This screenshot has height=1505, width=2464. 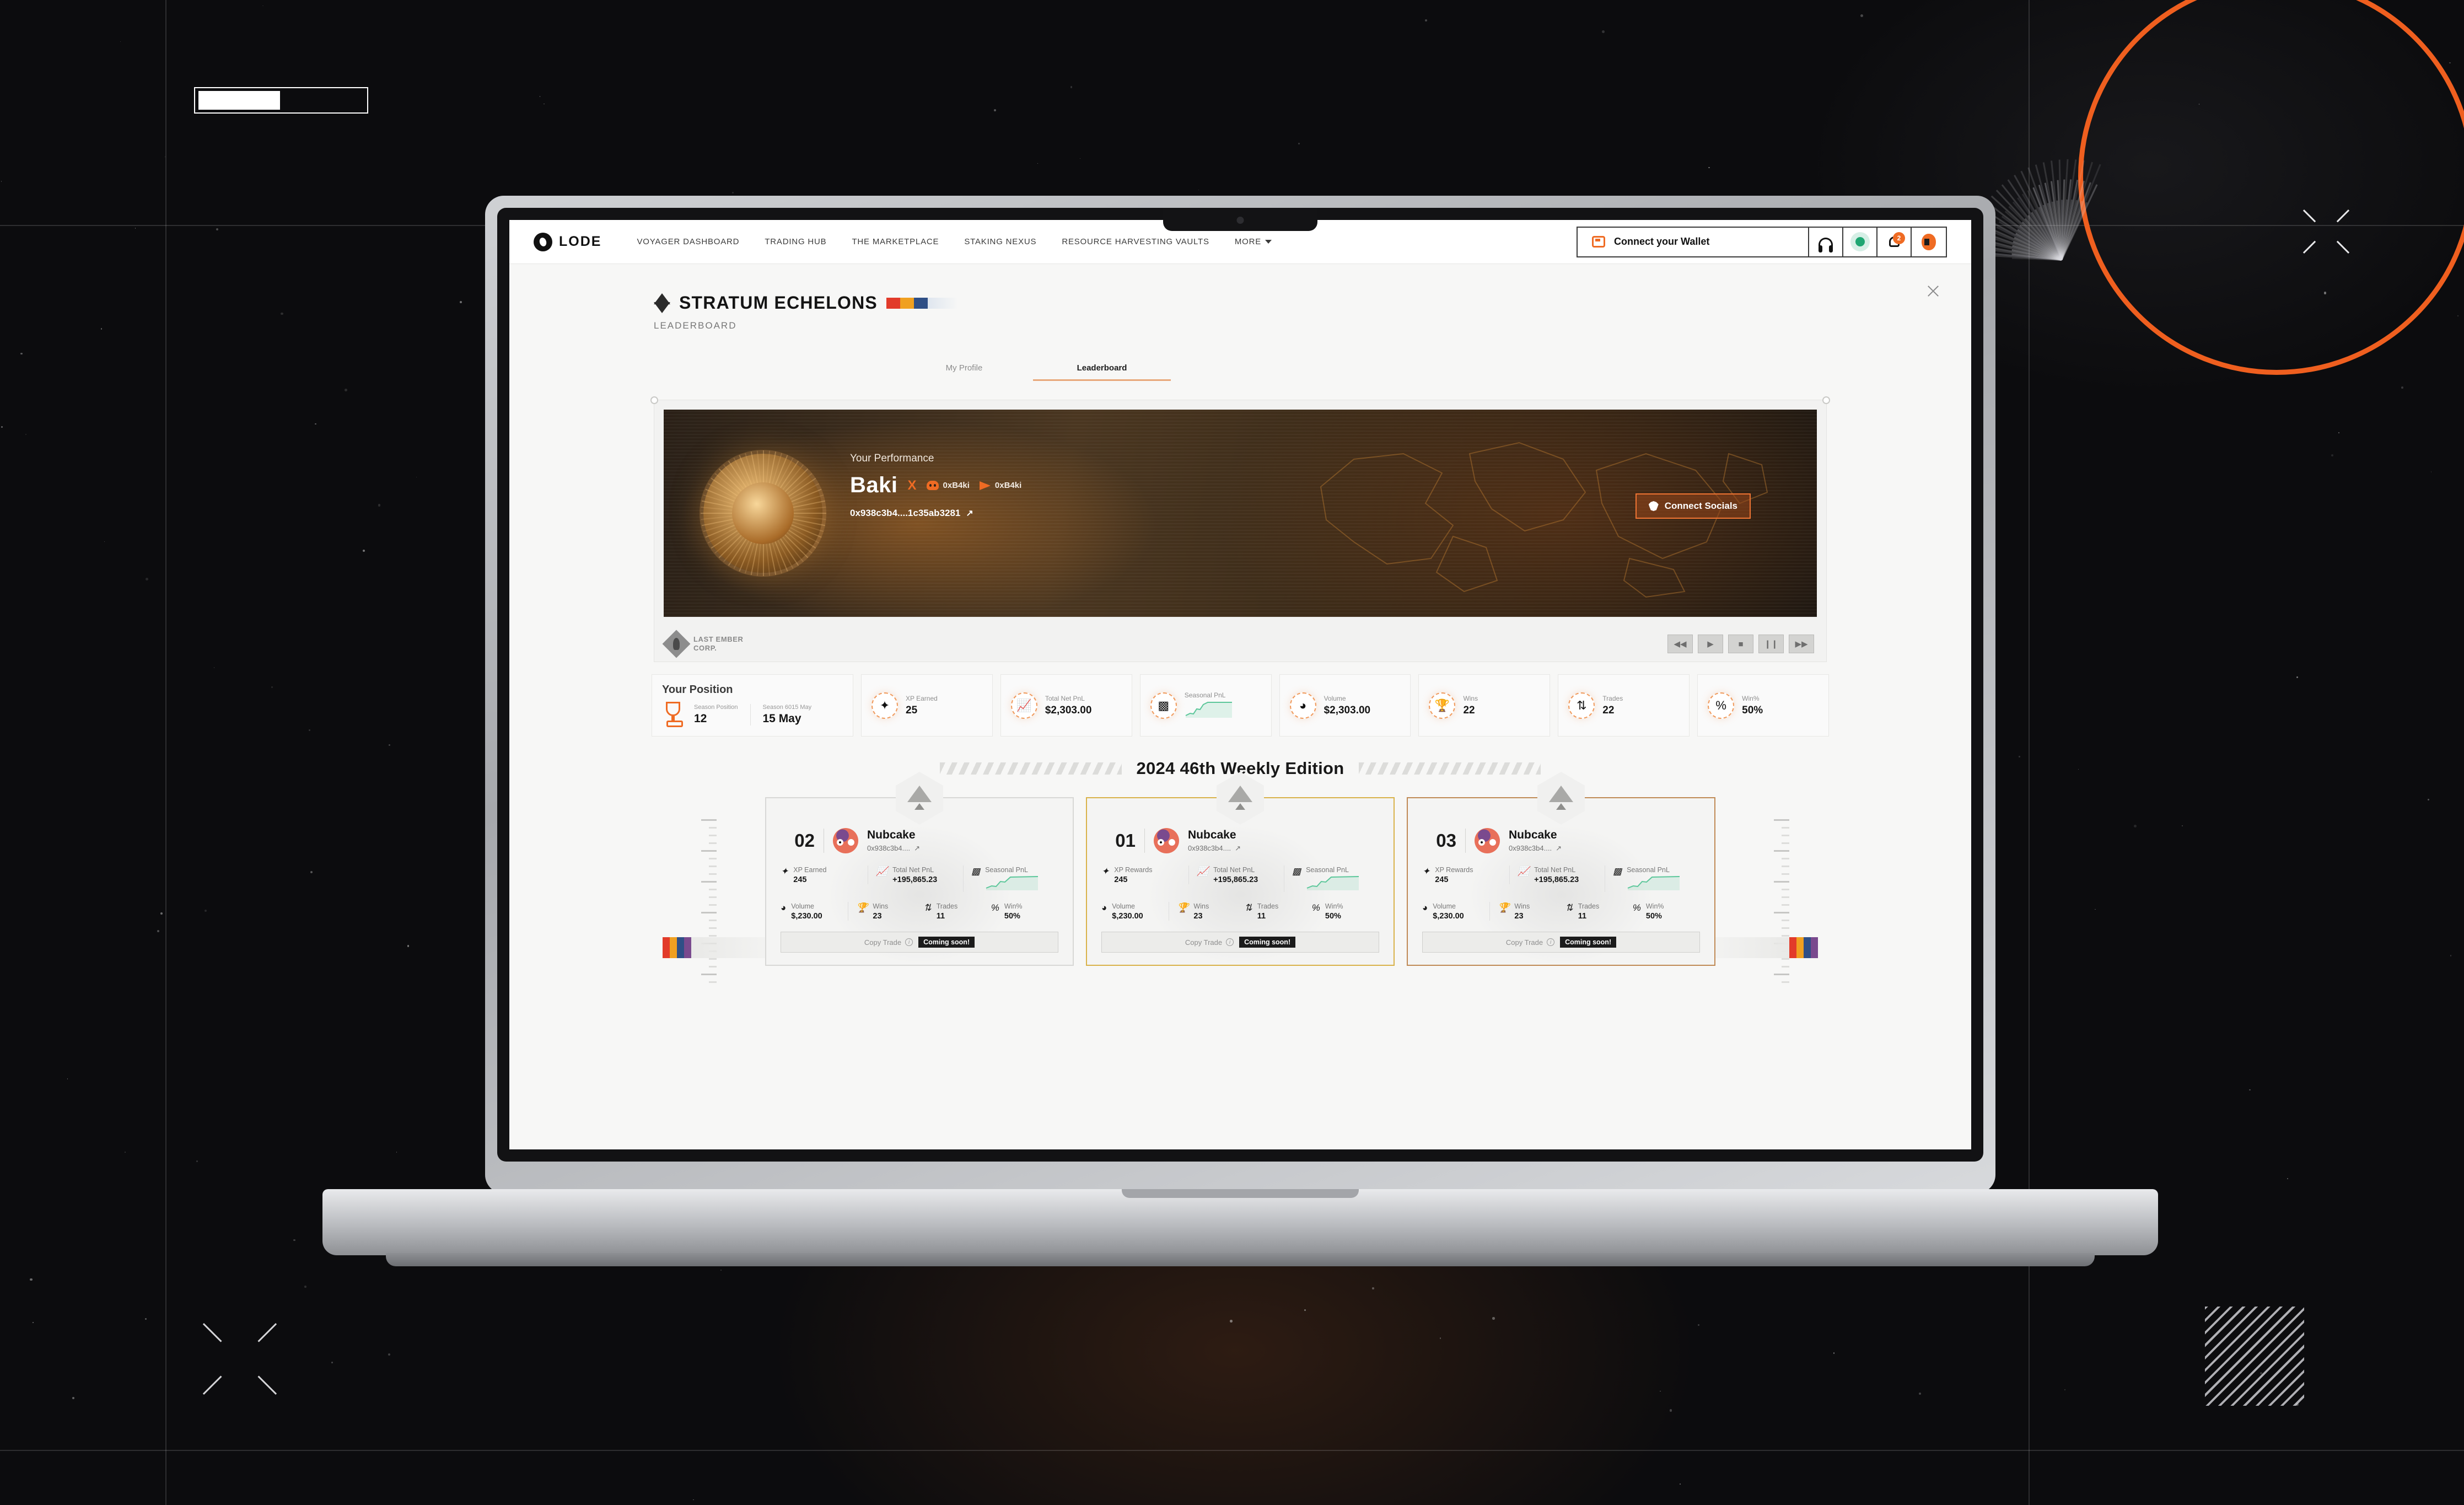 I want to click on tab-leaderboard: Leaderboard, so click(x=1102, y=369).